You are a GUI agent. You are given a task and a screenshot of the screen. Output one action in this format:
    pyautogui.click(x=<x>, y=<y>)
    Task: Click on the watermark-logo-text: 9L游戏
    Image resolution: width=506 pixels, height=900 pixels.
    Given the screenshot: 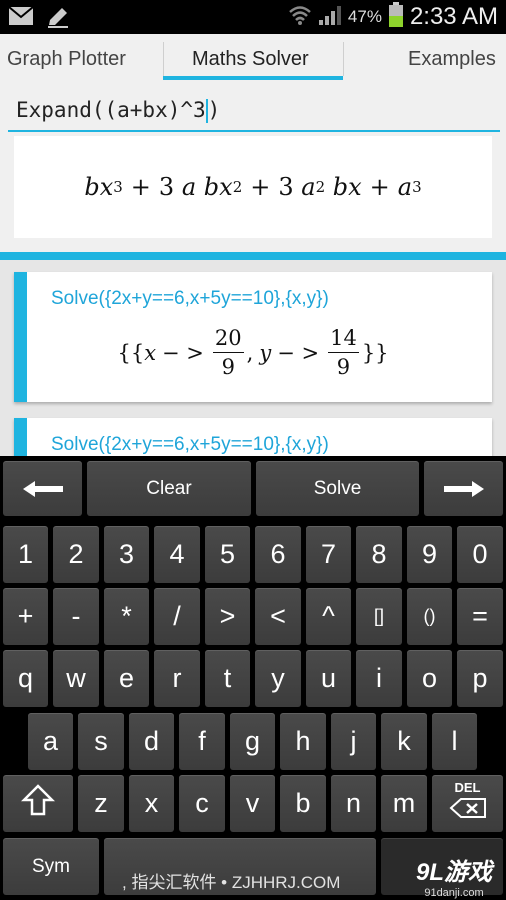 What is the action you would take?
    pyautogui.click(x=453, y=872)
    